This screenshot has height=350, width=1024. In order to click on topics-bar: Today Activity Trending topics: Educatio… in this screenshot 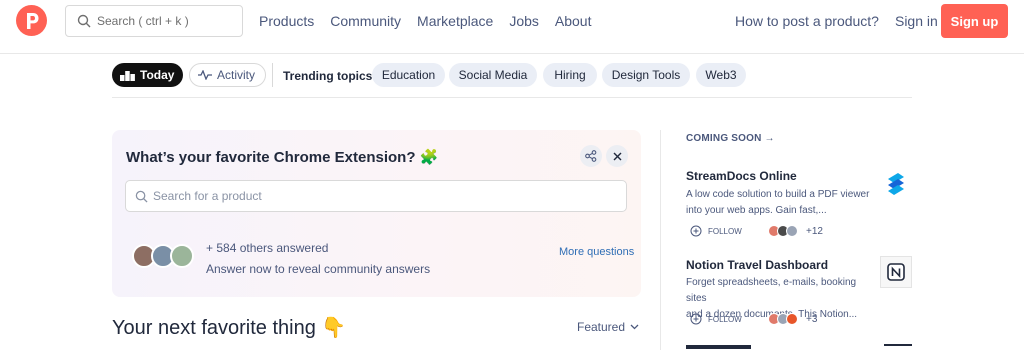, I will do `click(512, 80)`.